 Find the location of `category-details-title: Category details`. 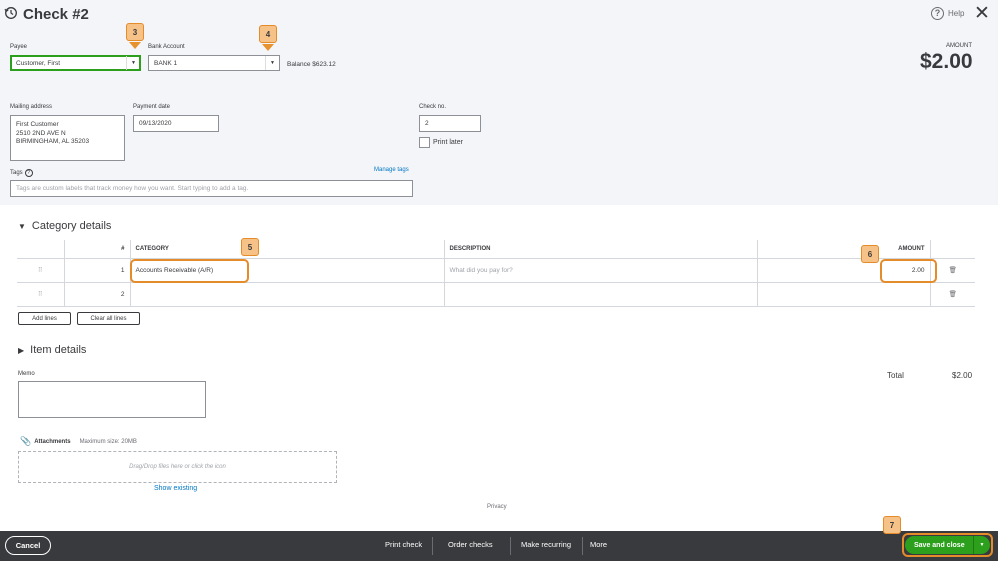

category-details-title: Category details is located at coordinates (71, 226).